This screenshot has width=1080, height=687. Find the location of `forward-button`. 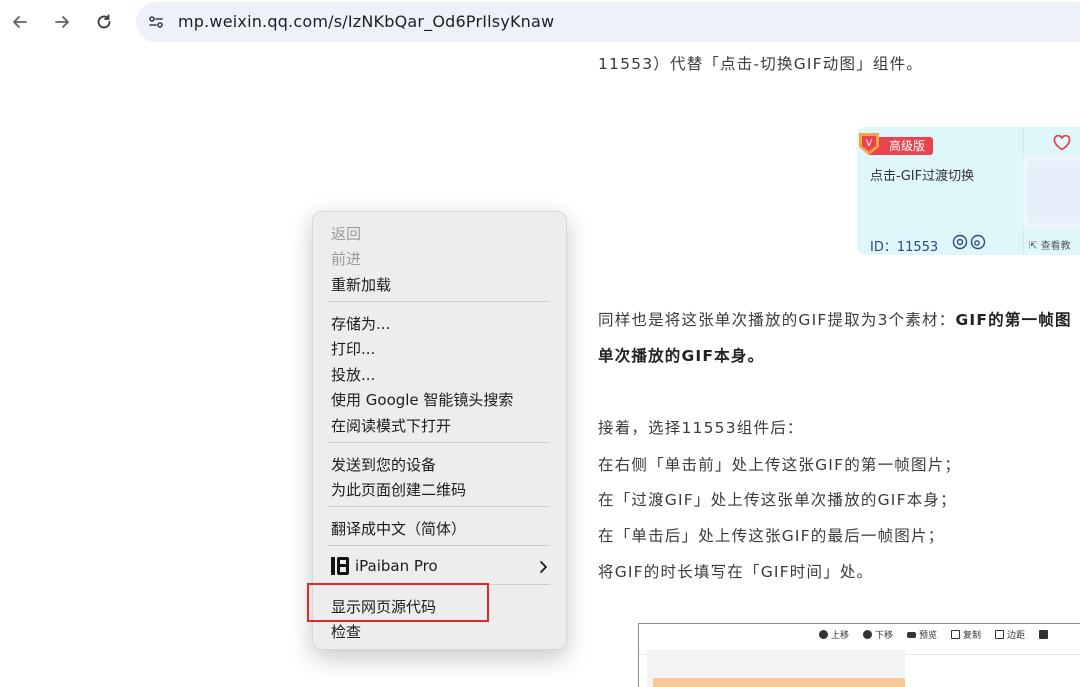

forward-button is located at coordinates (62, 22).